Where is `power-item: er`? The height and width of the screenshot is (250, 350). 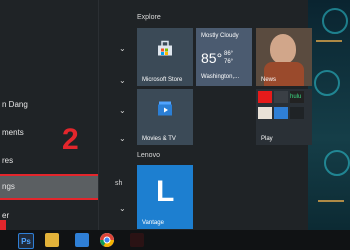
power-item: er is located at coordinates (49, 216).